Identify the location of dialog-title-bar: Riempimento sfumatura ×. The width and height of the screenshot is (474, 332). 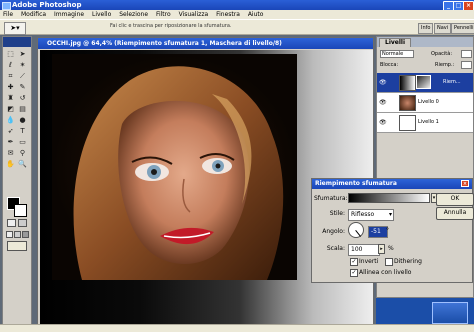
(392, 184).